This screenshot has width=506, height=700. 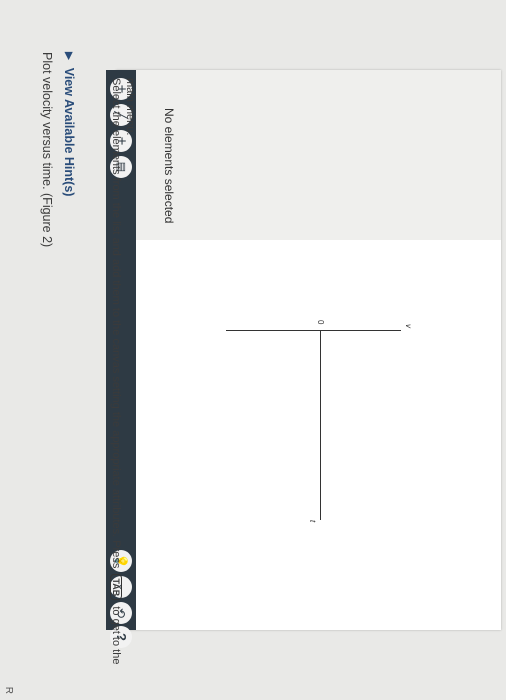 What do you see at coordinates (320, 322) in the screenshot?
I see `origin-label: 0` at bounding box center [320, 322].